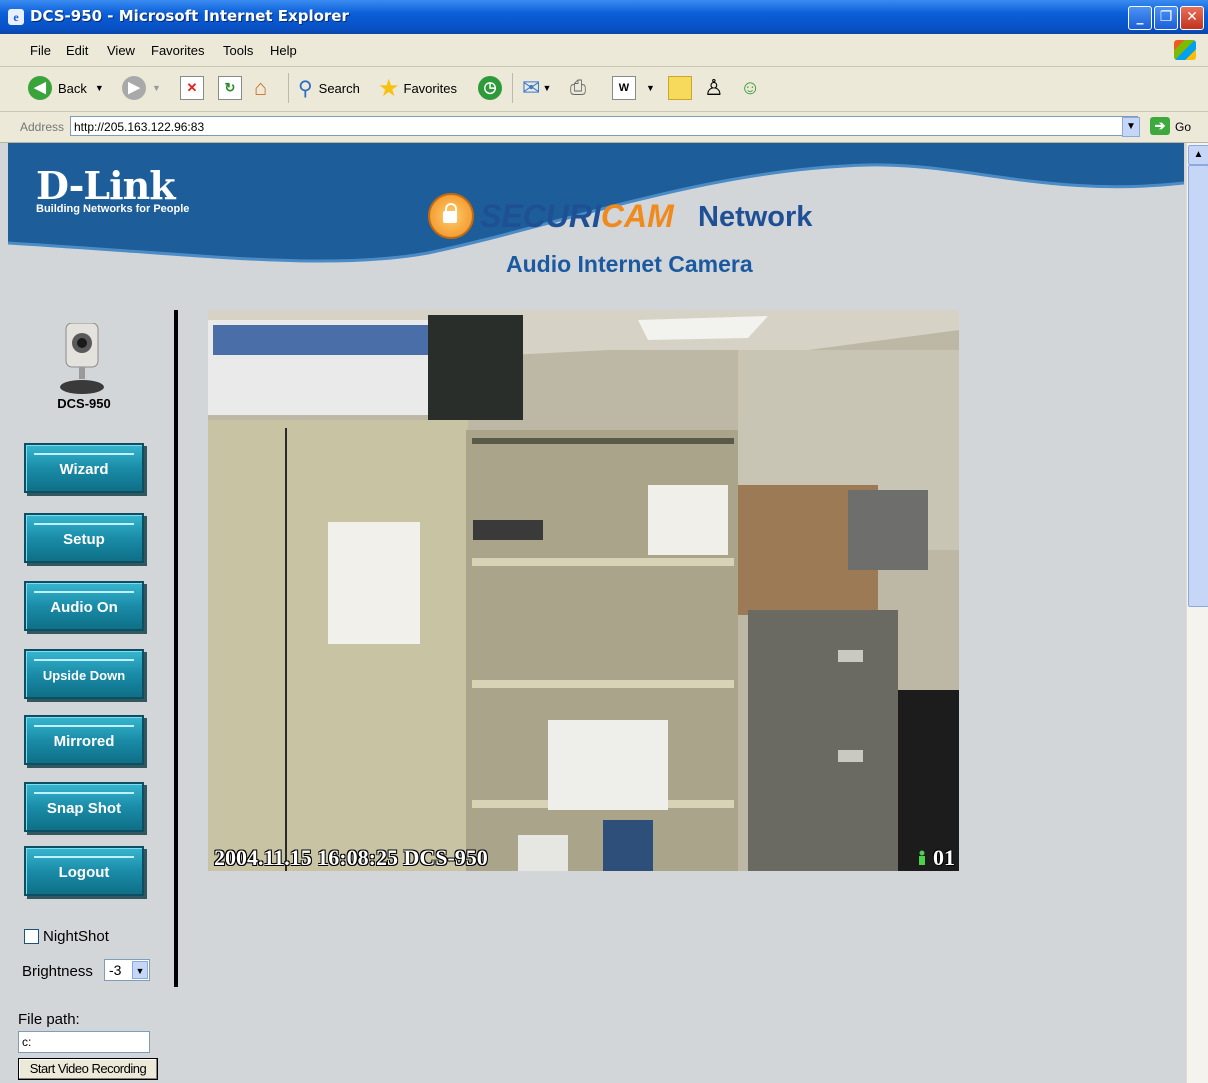 Image resolution: width=1208 pixels, height=1083 pixels. I want to click on wizard-label: Wizard, so click(84, 469).